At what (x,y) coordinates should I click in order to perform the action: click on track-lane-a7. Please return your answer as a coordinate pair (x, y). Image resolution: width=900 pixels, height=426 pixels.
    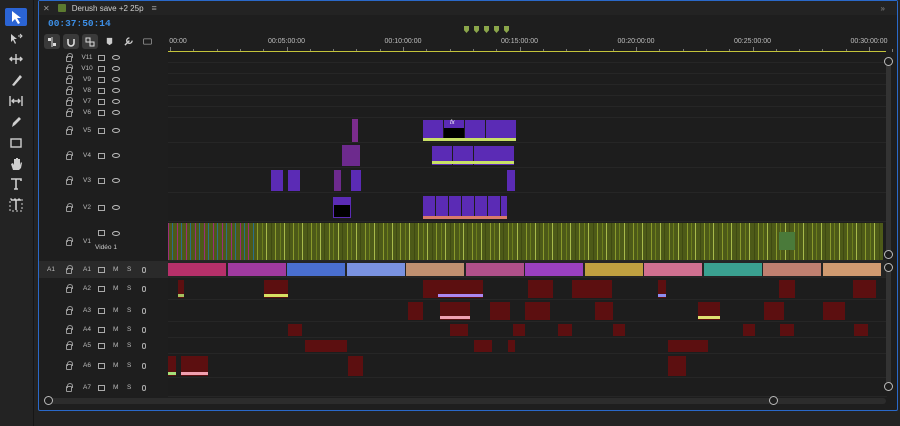
    Looking at the image, I should click on (527, 387).